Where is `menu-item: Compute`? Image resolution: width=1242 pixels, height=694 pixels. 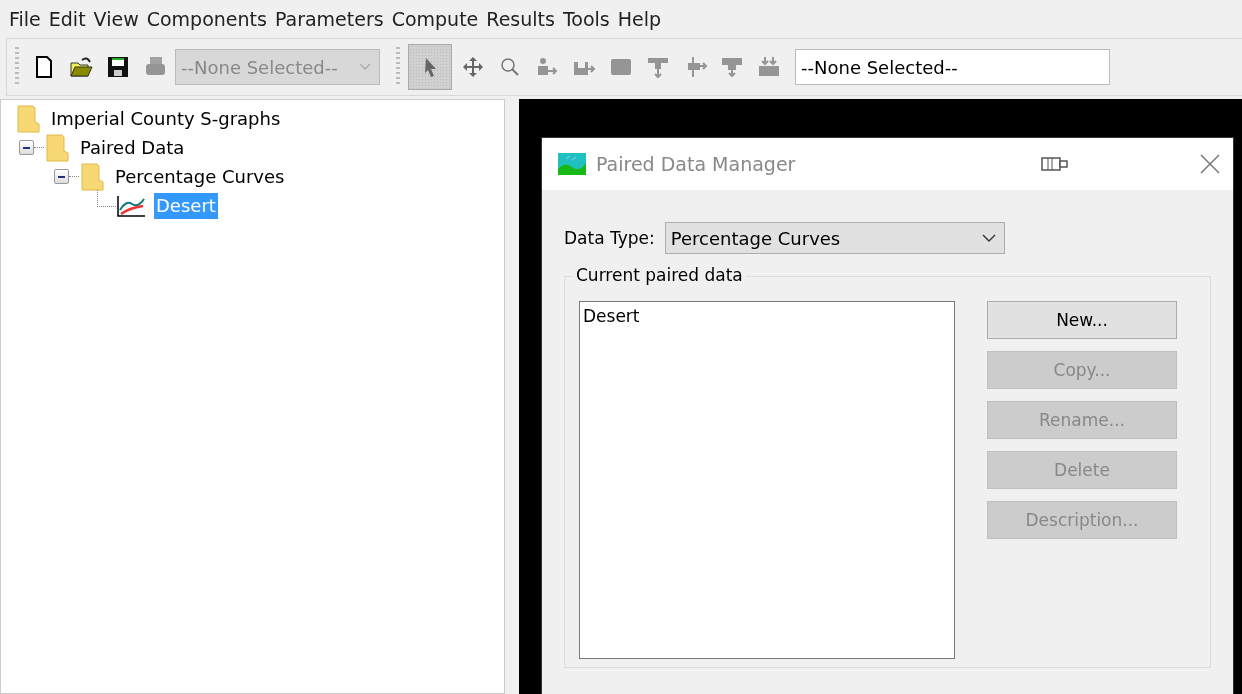 menu-item: Compute is located at coordinates (438, 19).